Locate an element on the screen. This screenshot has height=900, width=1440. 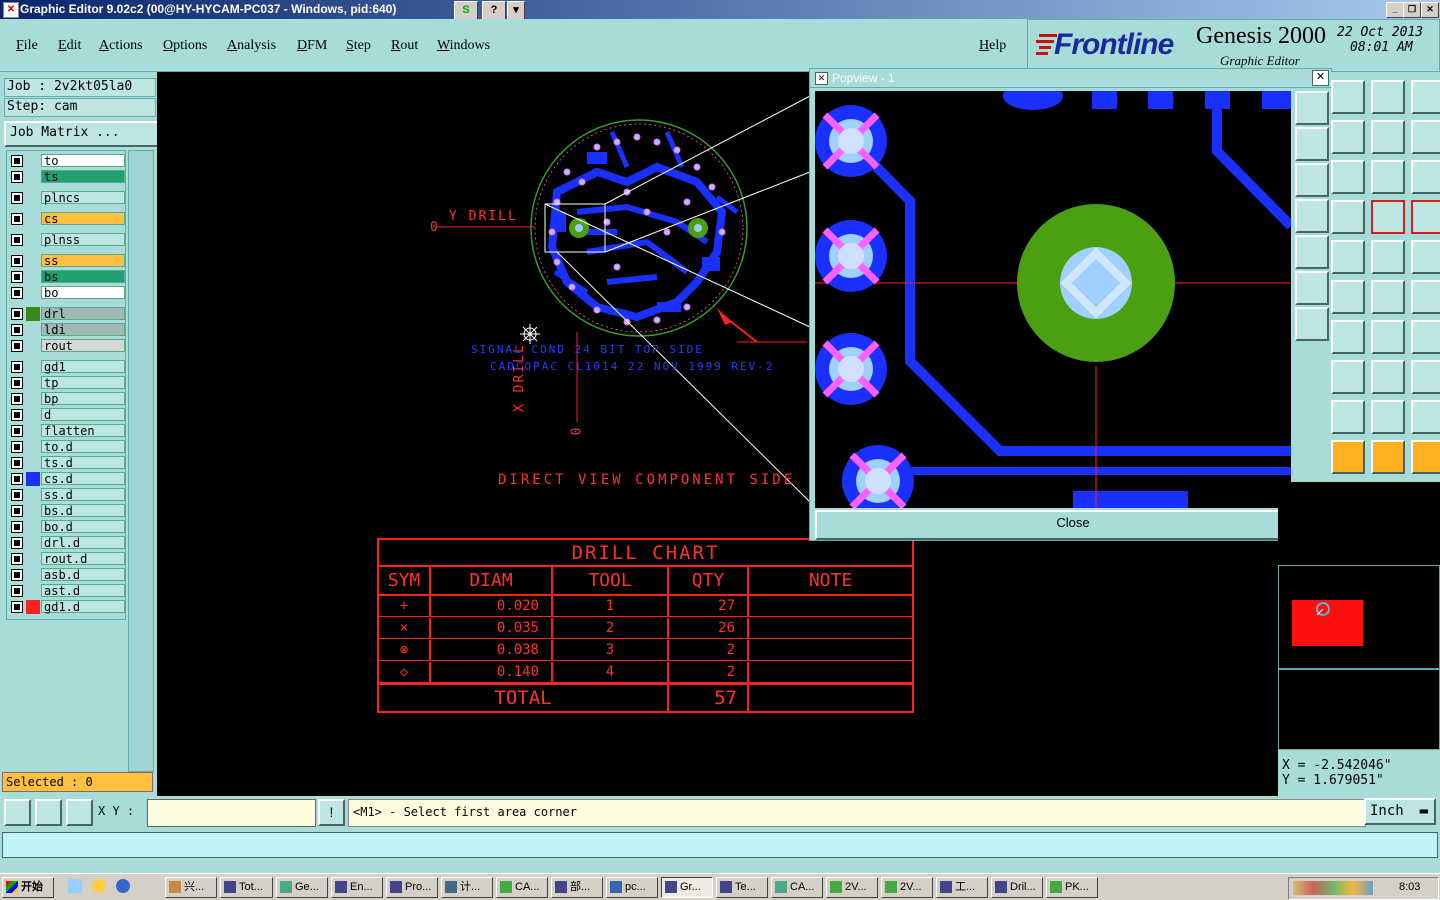
snap-icon is located at coordinates (1388, 217).